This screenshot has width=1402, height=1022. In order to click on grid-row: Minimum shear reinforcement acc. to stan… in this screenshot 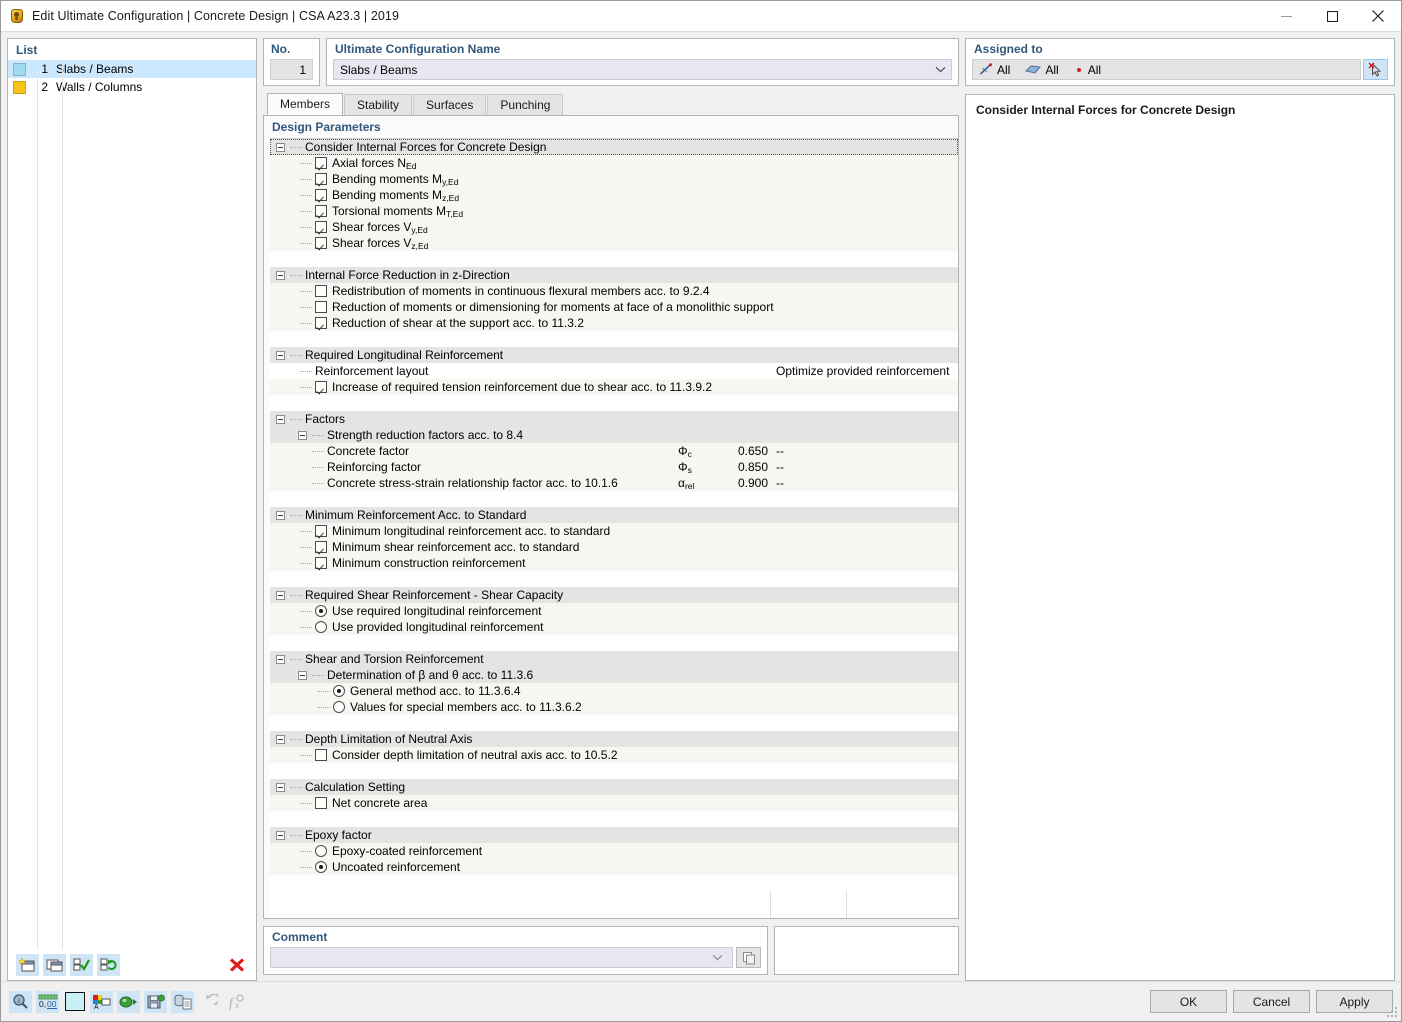, I will do `click(614, 547)`.